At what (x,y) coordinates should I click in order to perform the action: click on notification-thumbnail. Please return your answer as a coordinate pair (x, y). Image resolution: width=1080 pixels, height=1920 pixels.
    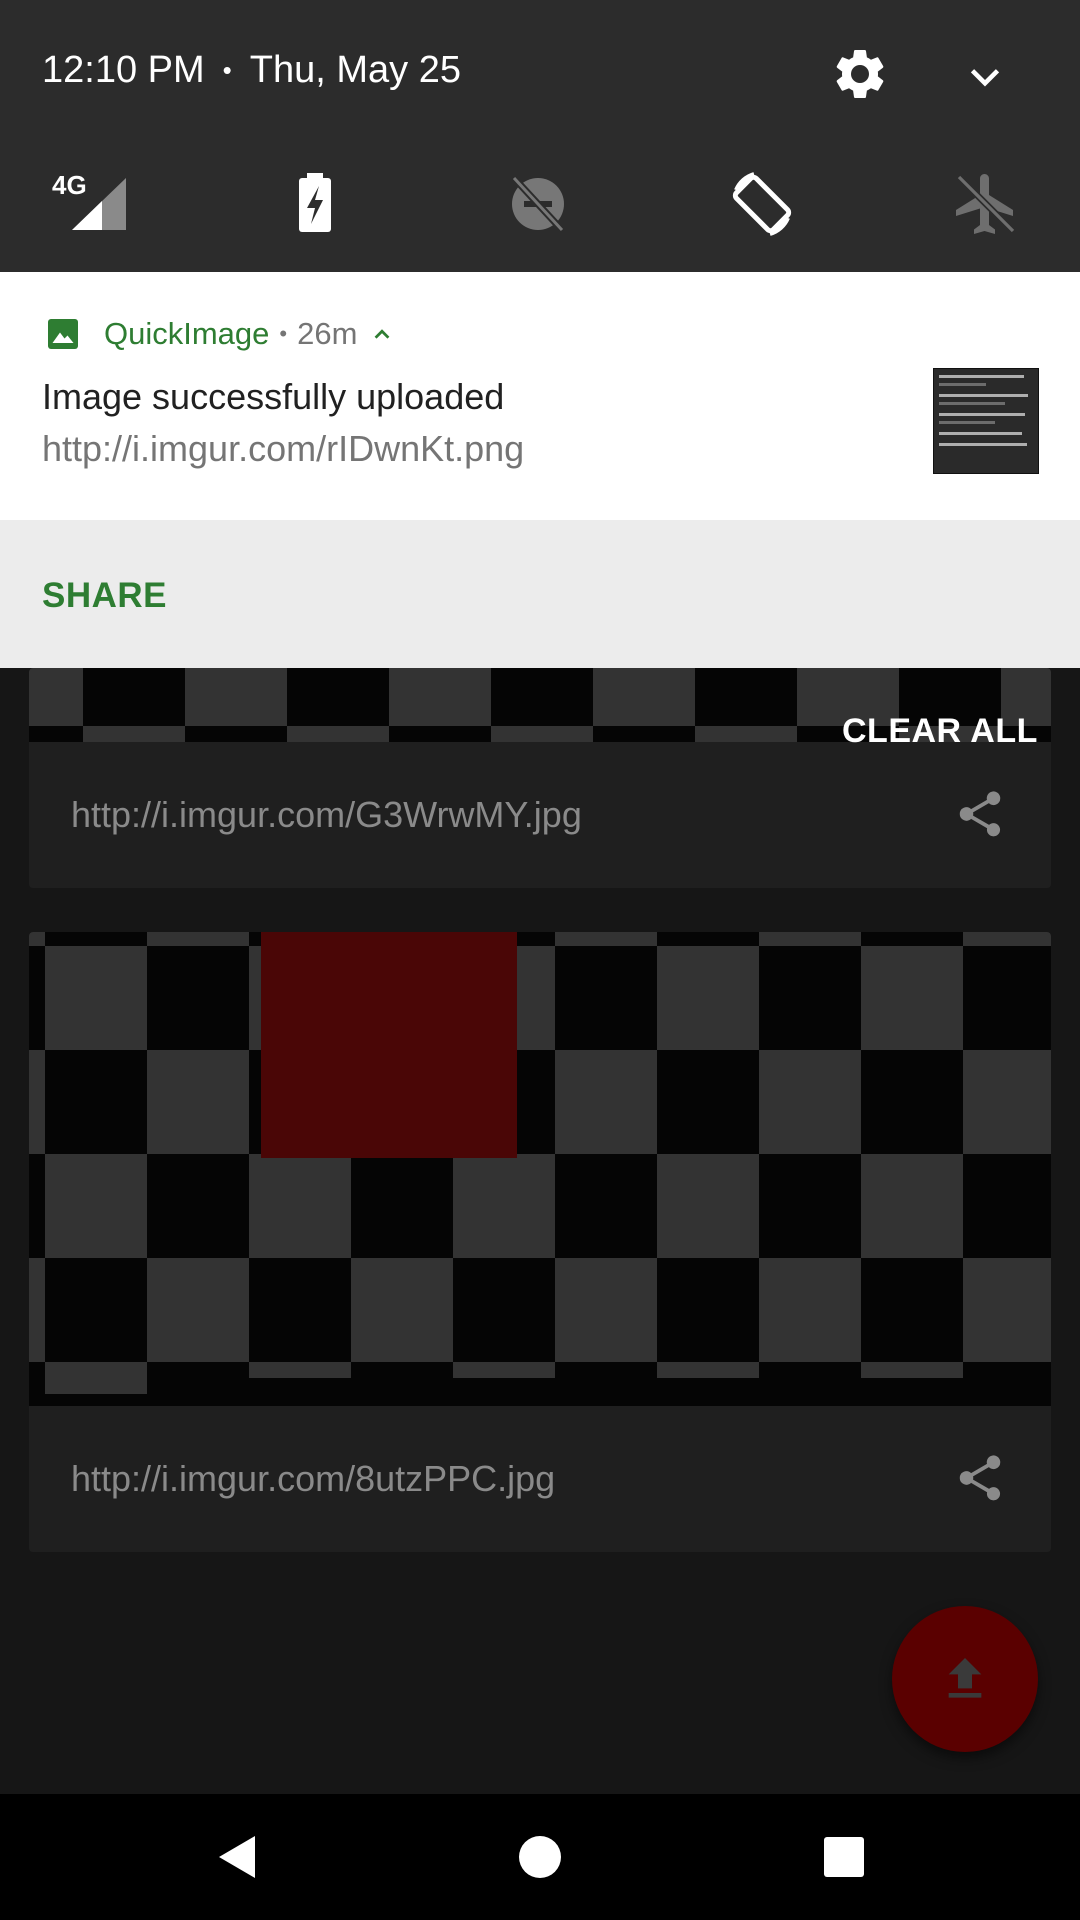
    Looking at the image, I should click on (986, 421).